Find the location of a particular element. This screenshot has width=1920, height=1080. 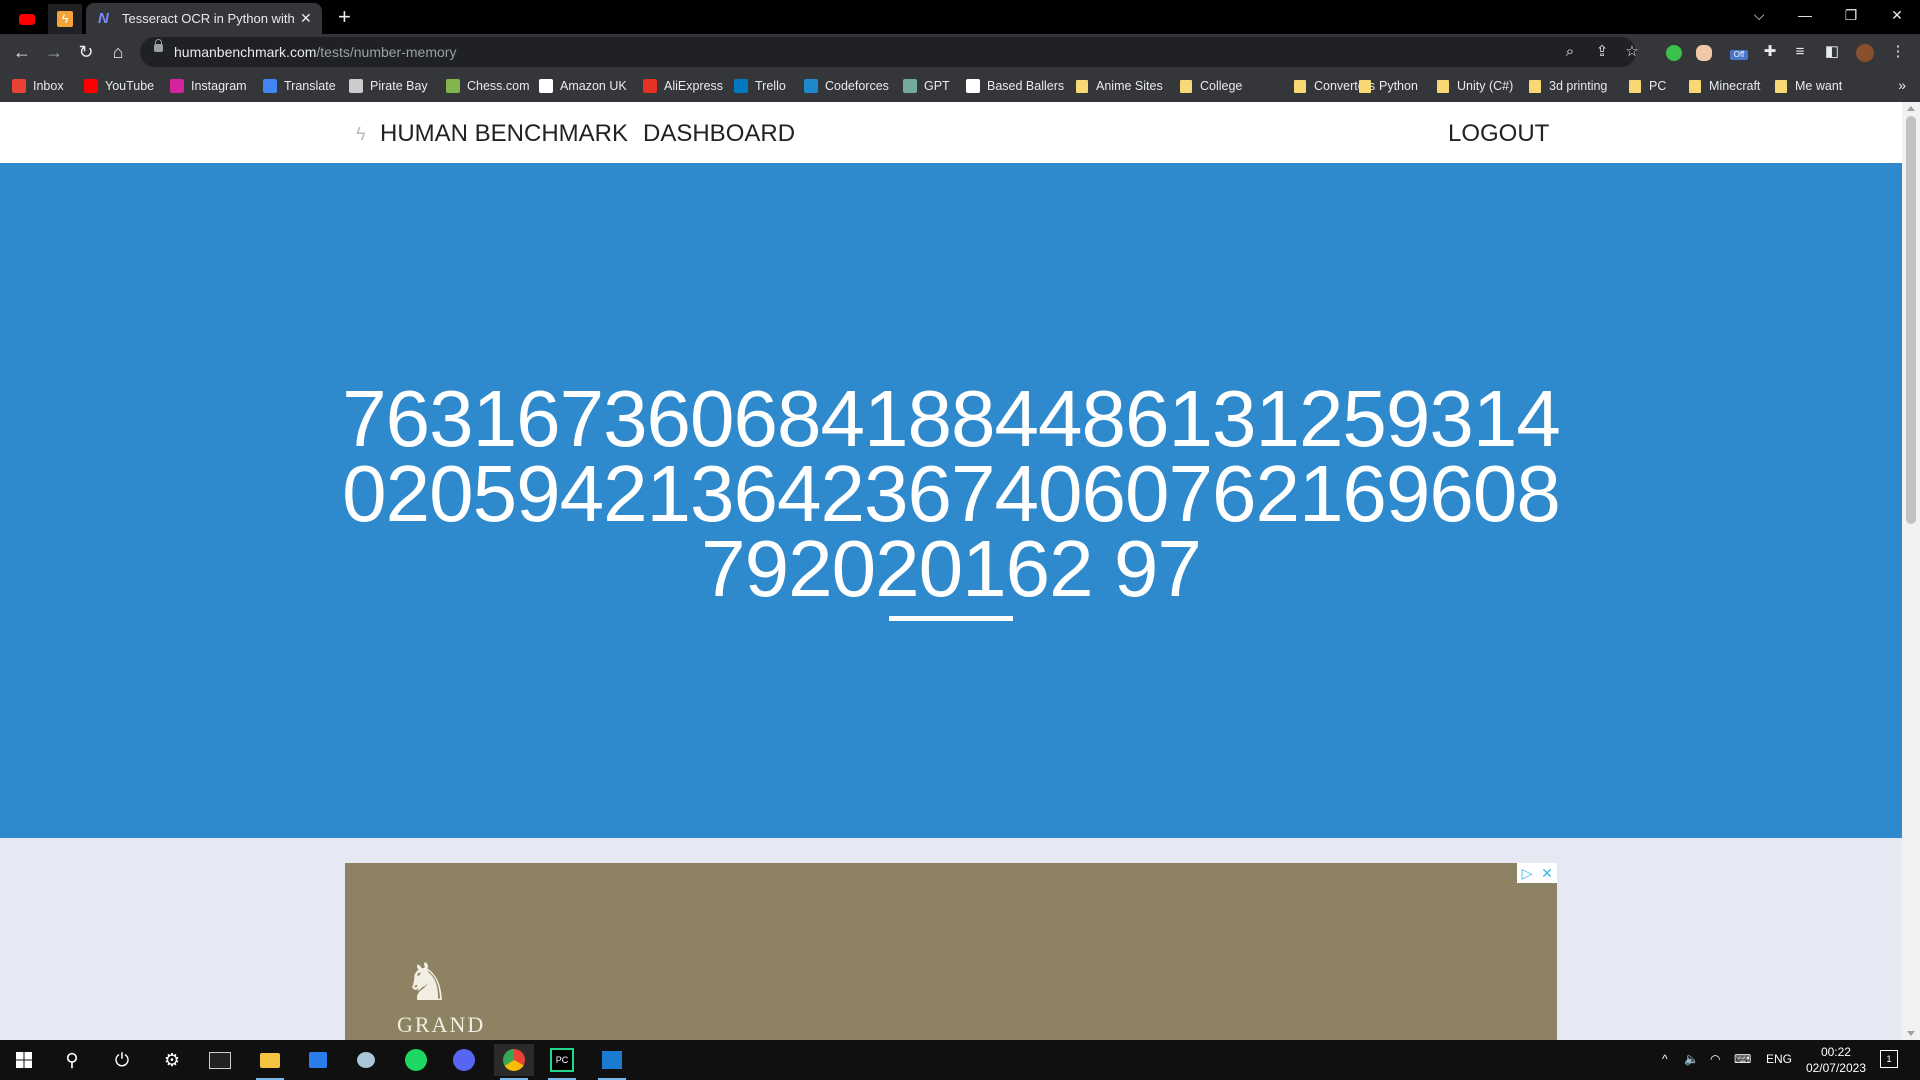

reading-list-icon: ≡ is located at coordinates (1800, 52).